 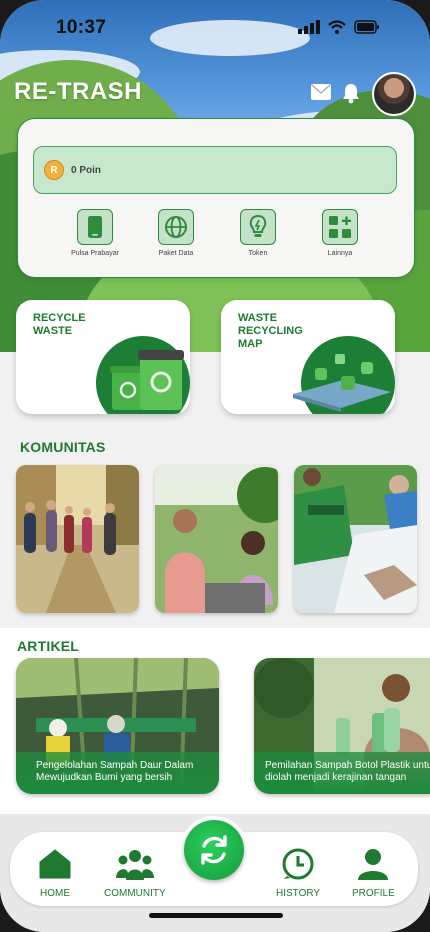 What do you see at coordinates (298, 893) in the screenshot?
I see `nav-label: HISTORY` at bounding box center [298, 893].